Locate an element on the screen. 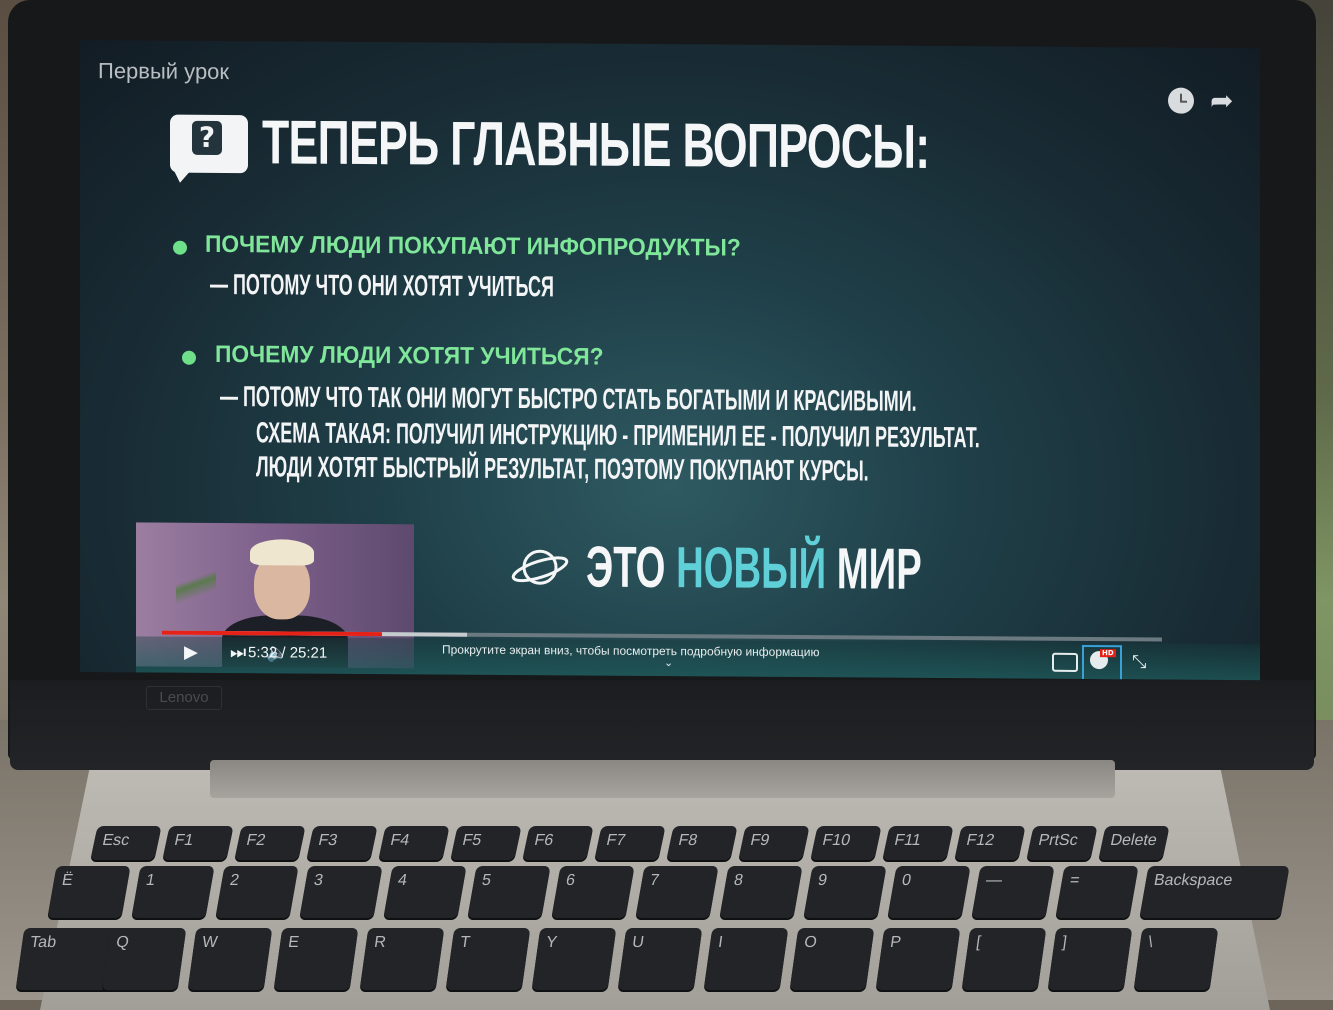  next-icon: ⏭ is located at coordinates (238, 652).